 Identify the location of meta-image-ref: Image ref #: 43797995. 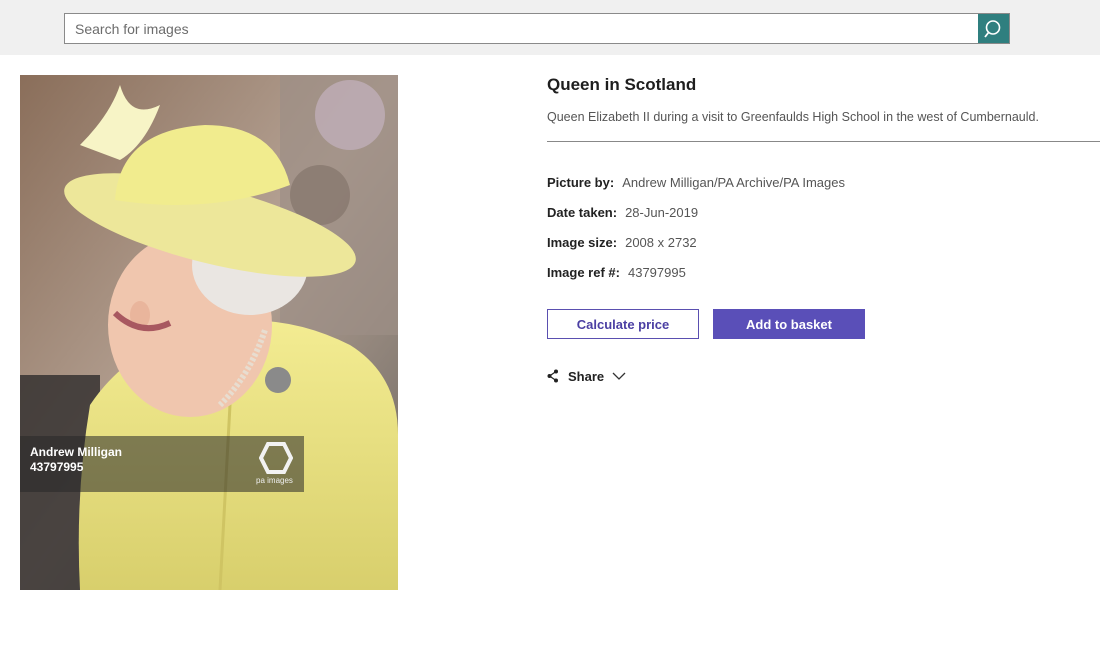
(616, 272).